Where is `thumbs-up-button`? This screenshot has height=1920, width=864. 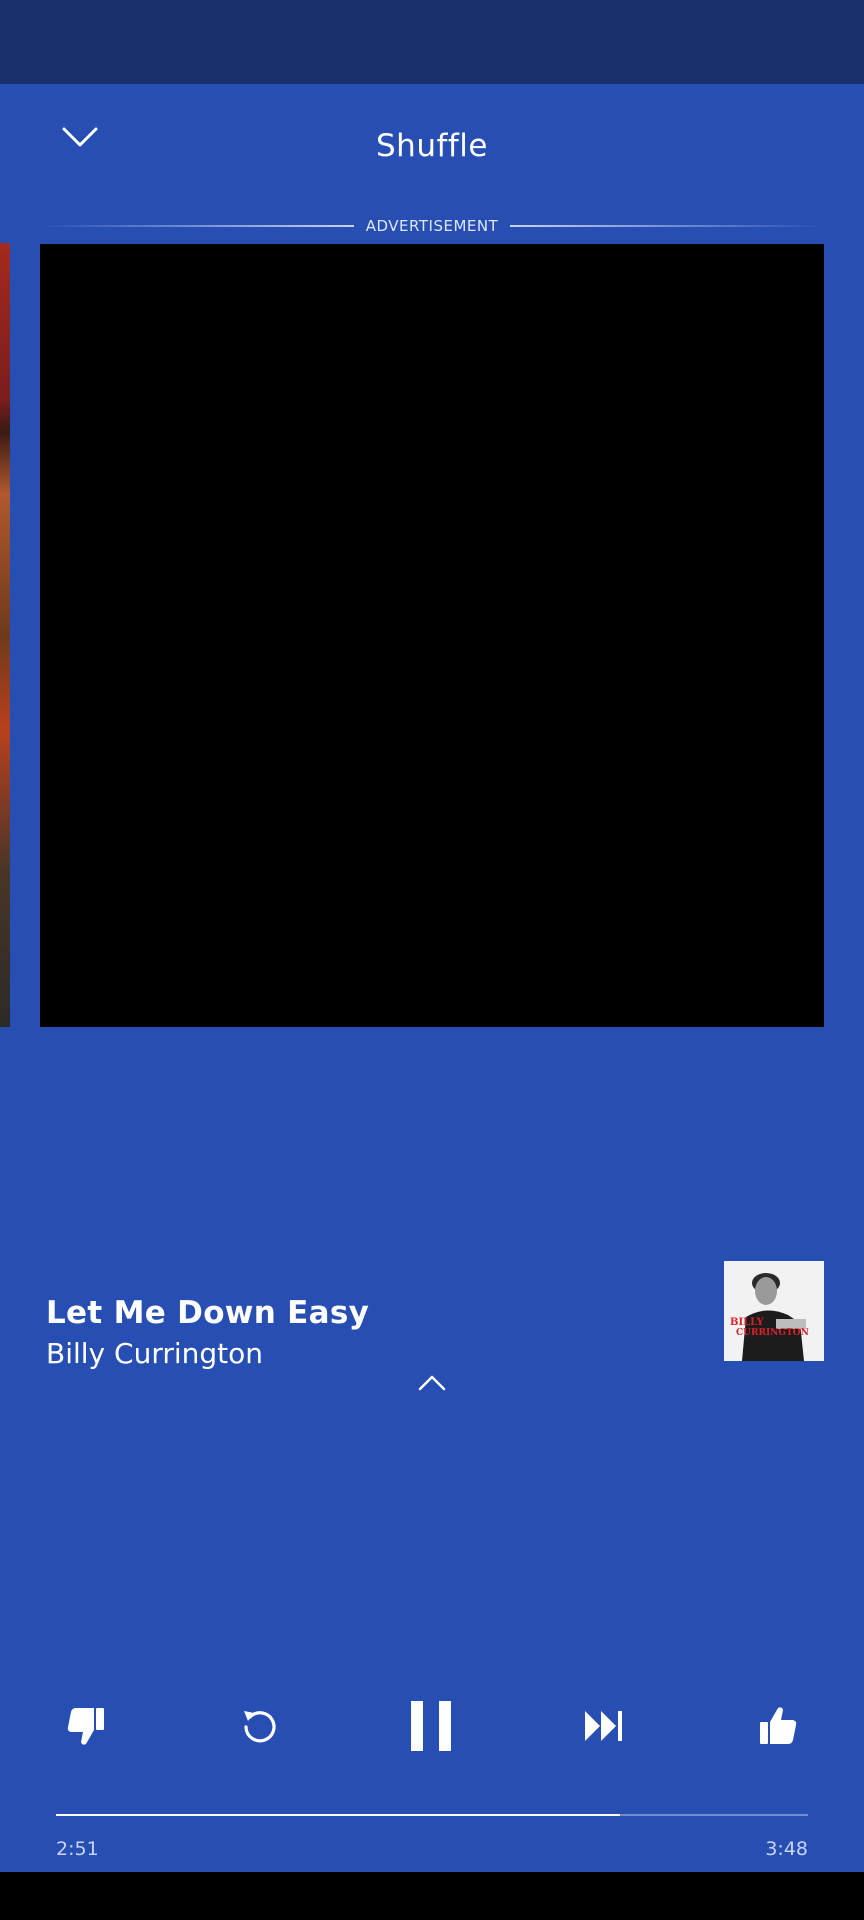 thumbs-up-button is located at coordinates (778, 1726).